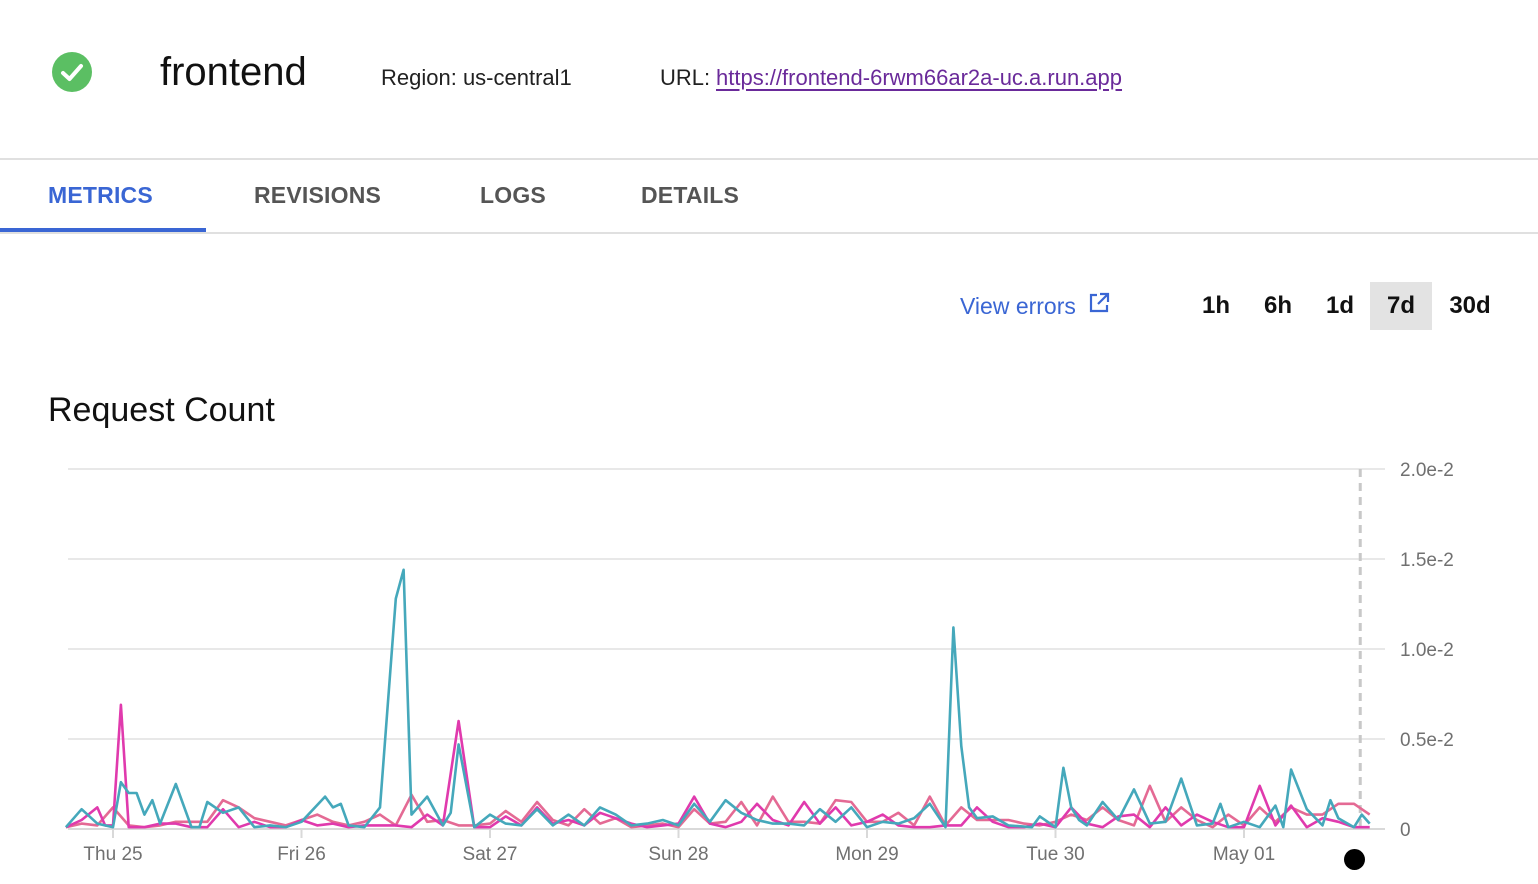  What do you see at coordinates (1216, 306) in the screenshot?
I see `range-1h: 1h` at bounding box center [1216, 306].